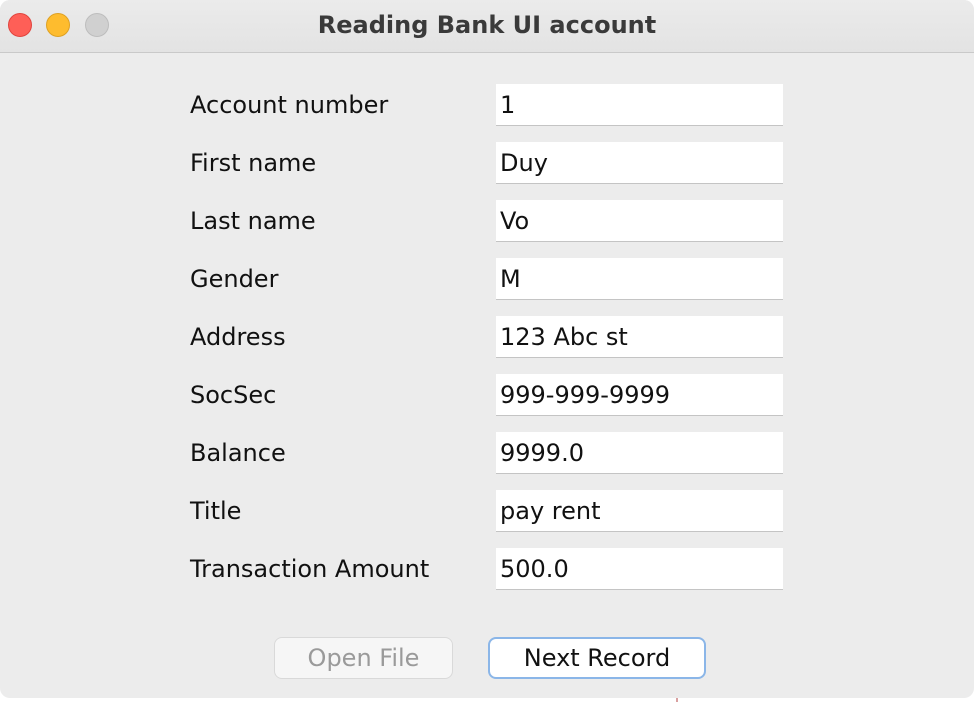  I want to click on background-edge-mark, so click(677, 700).